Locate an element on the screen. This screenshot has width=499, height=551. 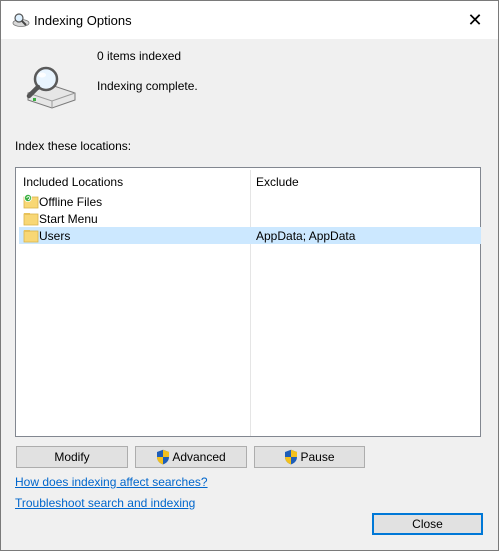
indexing-status-message: Indexing complete. is located at coordinates (147, 86).